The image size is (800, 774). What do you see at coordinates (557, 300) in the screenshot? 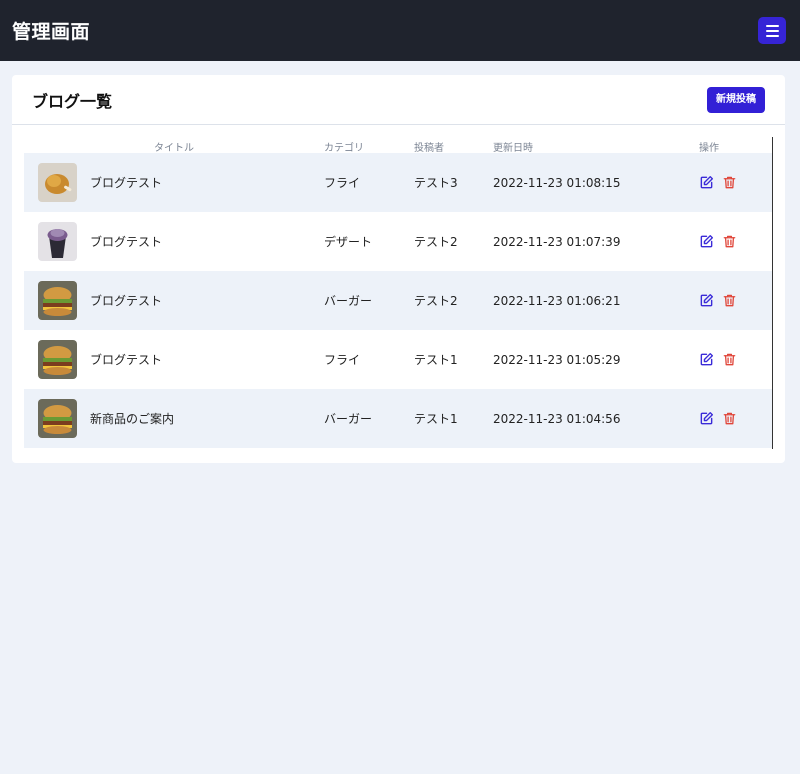
I see `post-updated-at: 2022-11-23 01:06:21` at bounding box center [557, 300].